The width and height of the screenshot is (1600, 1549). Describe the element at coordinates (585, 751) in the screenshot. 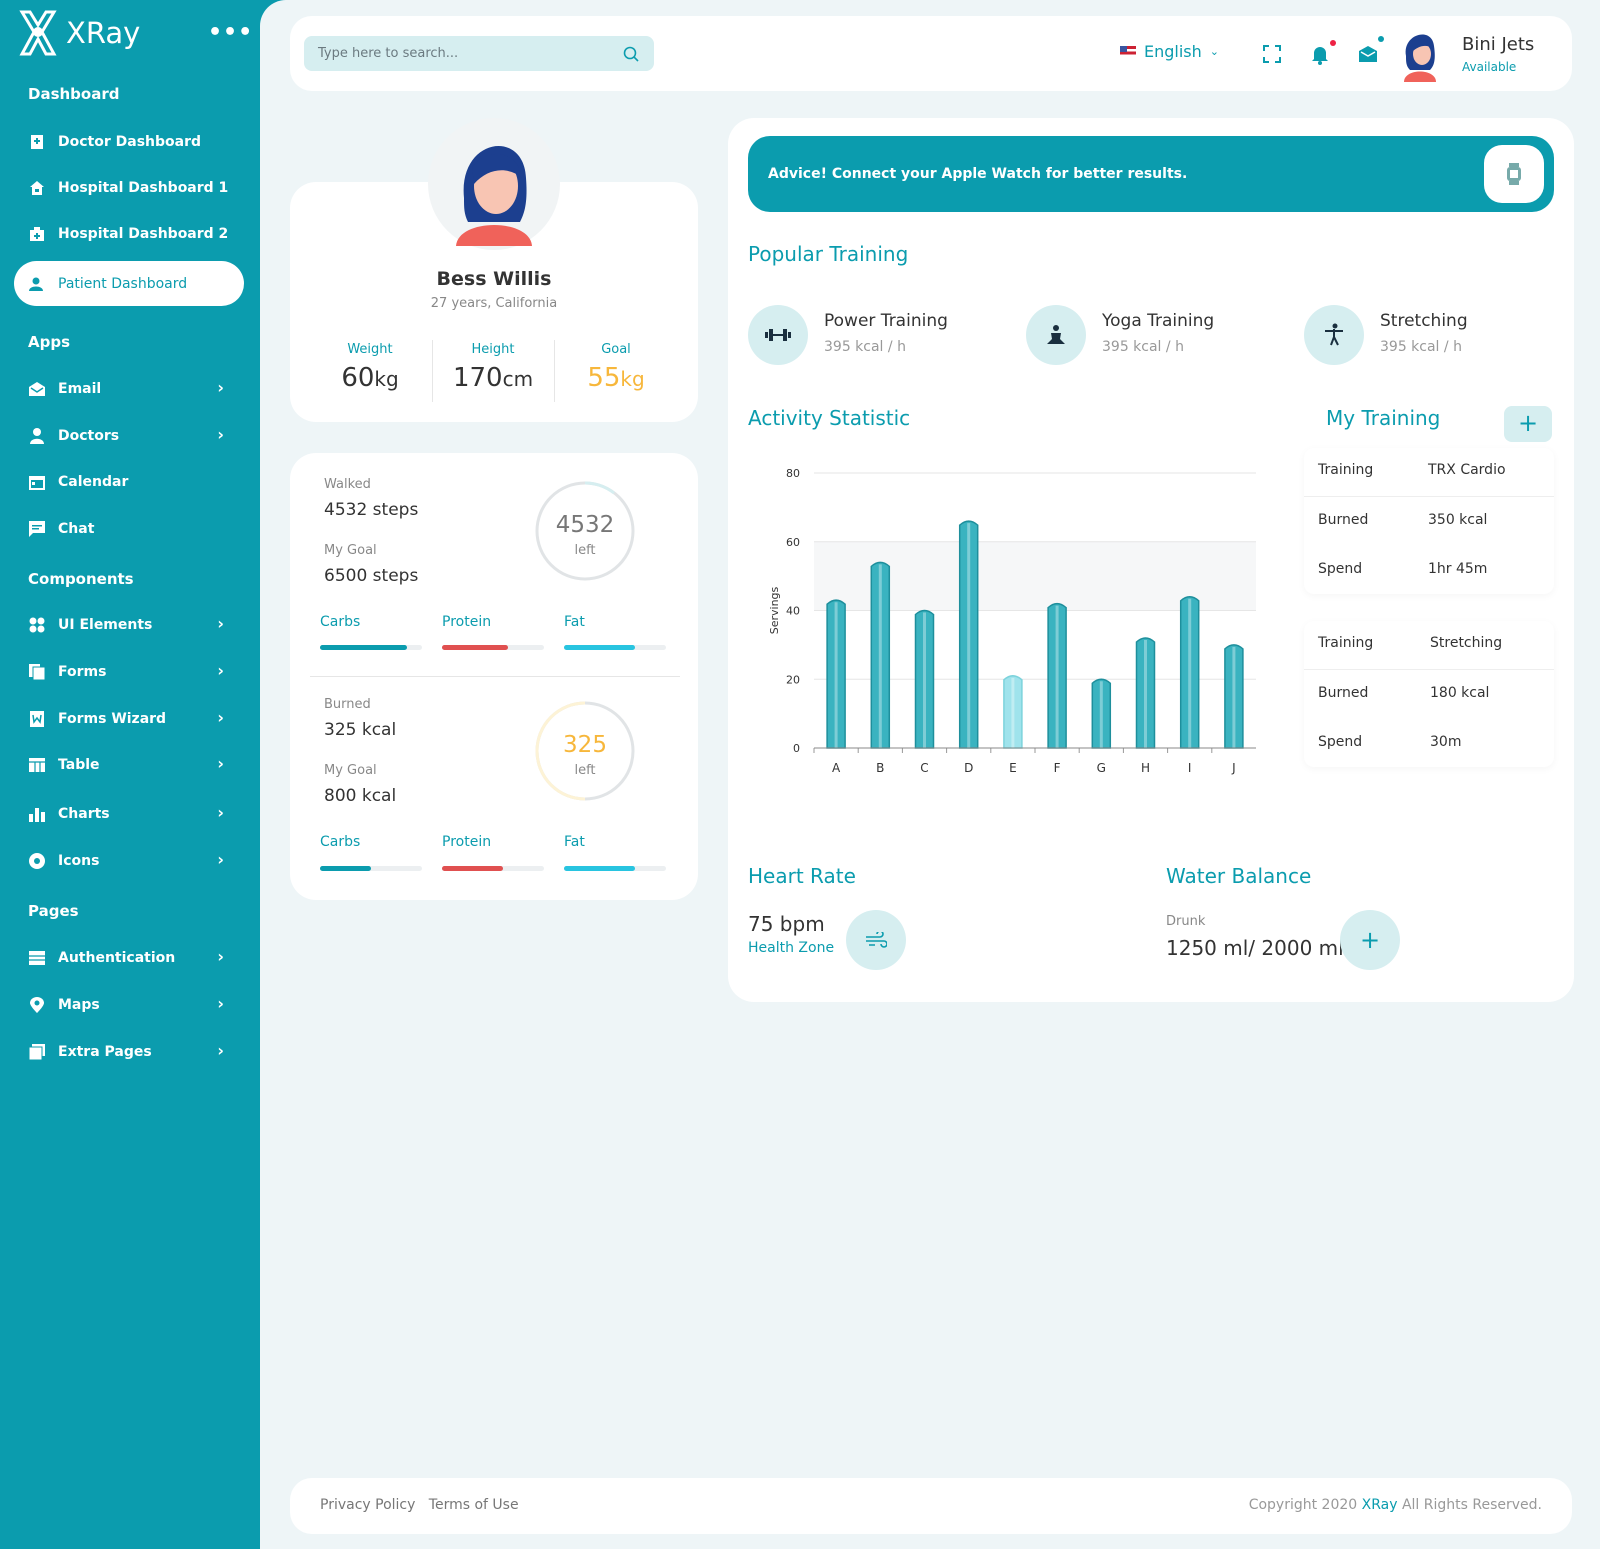

I see `kcal-ring: 325 left` at that location.